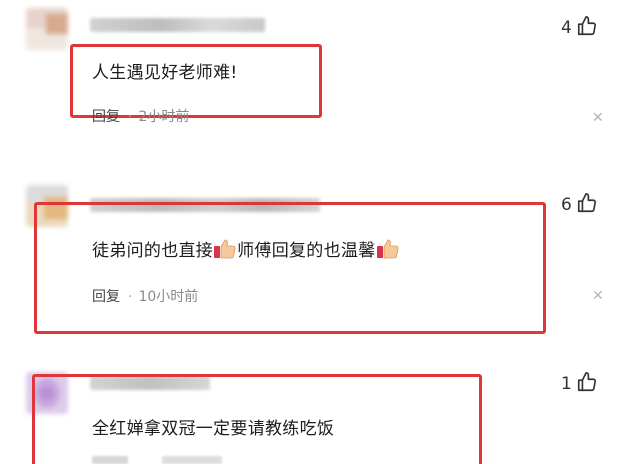 The height and width of the screenshot is (464, 640). I want to click on avatar, so click(47, 29).